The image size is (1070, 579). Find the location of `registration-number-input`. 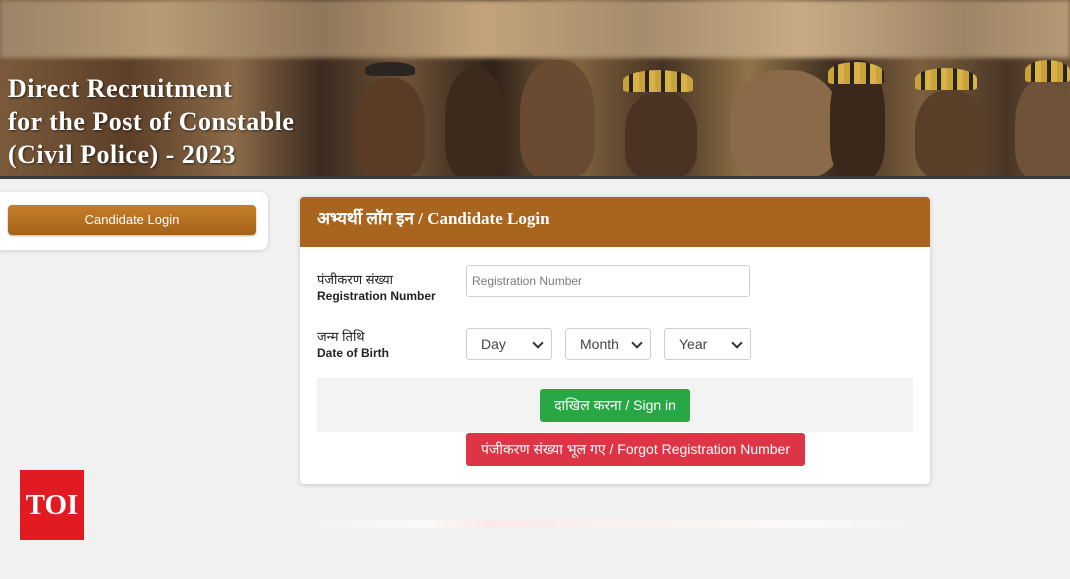

registration-number-input is located at coordinates (608, 281).